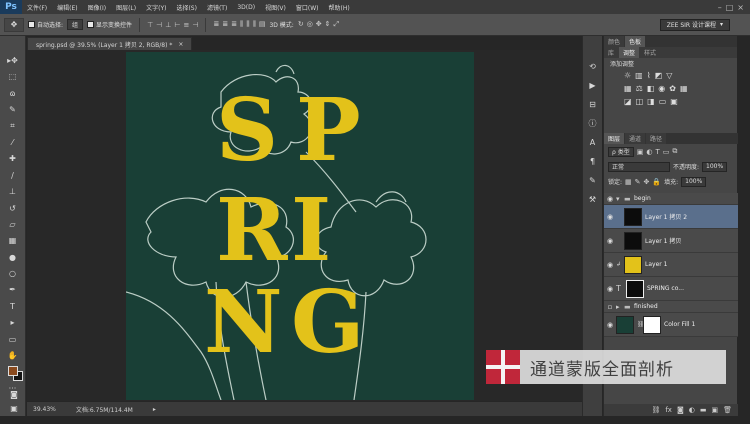  I want to click on tab-channels: 通道, so click(635, 138).